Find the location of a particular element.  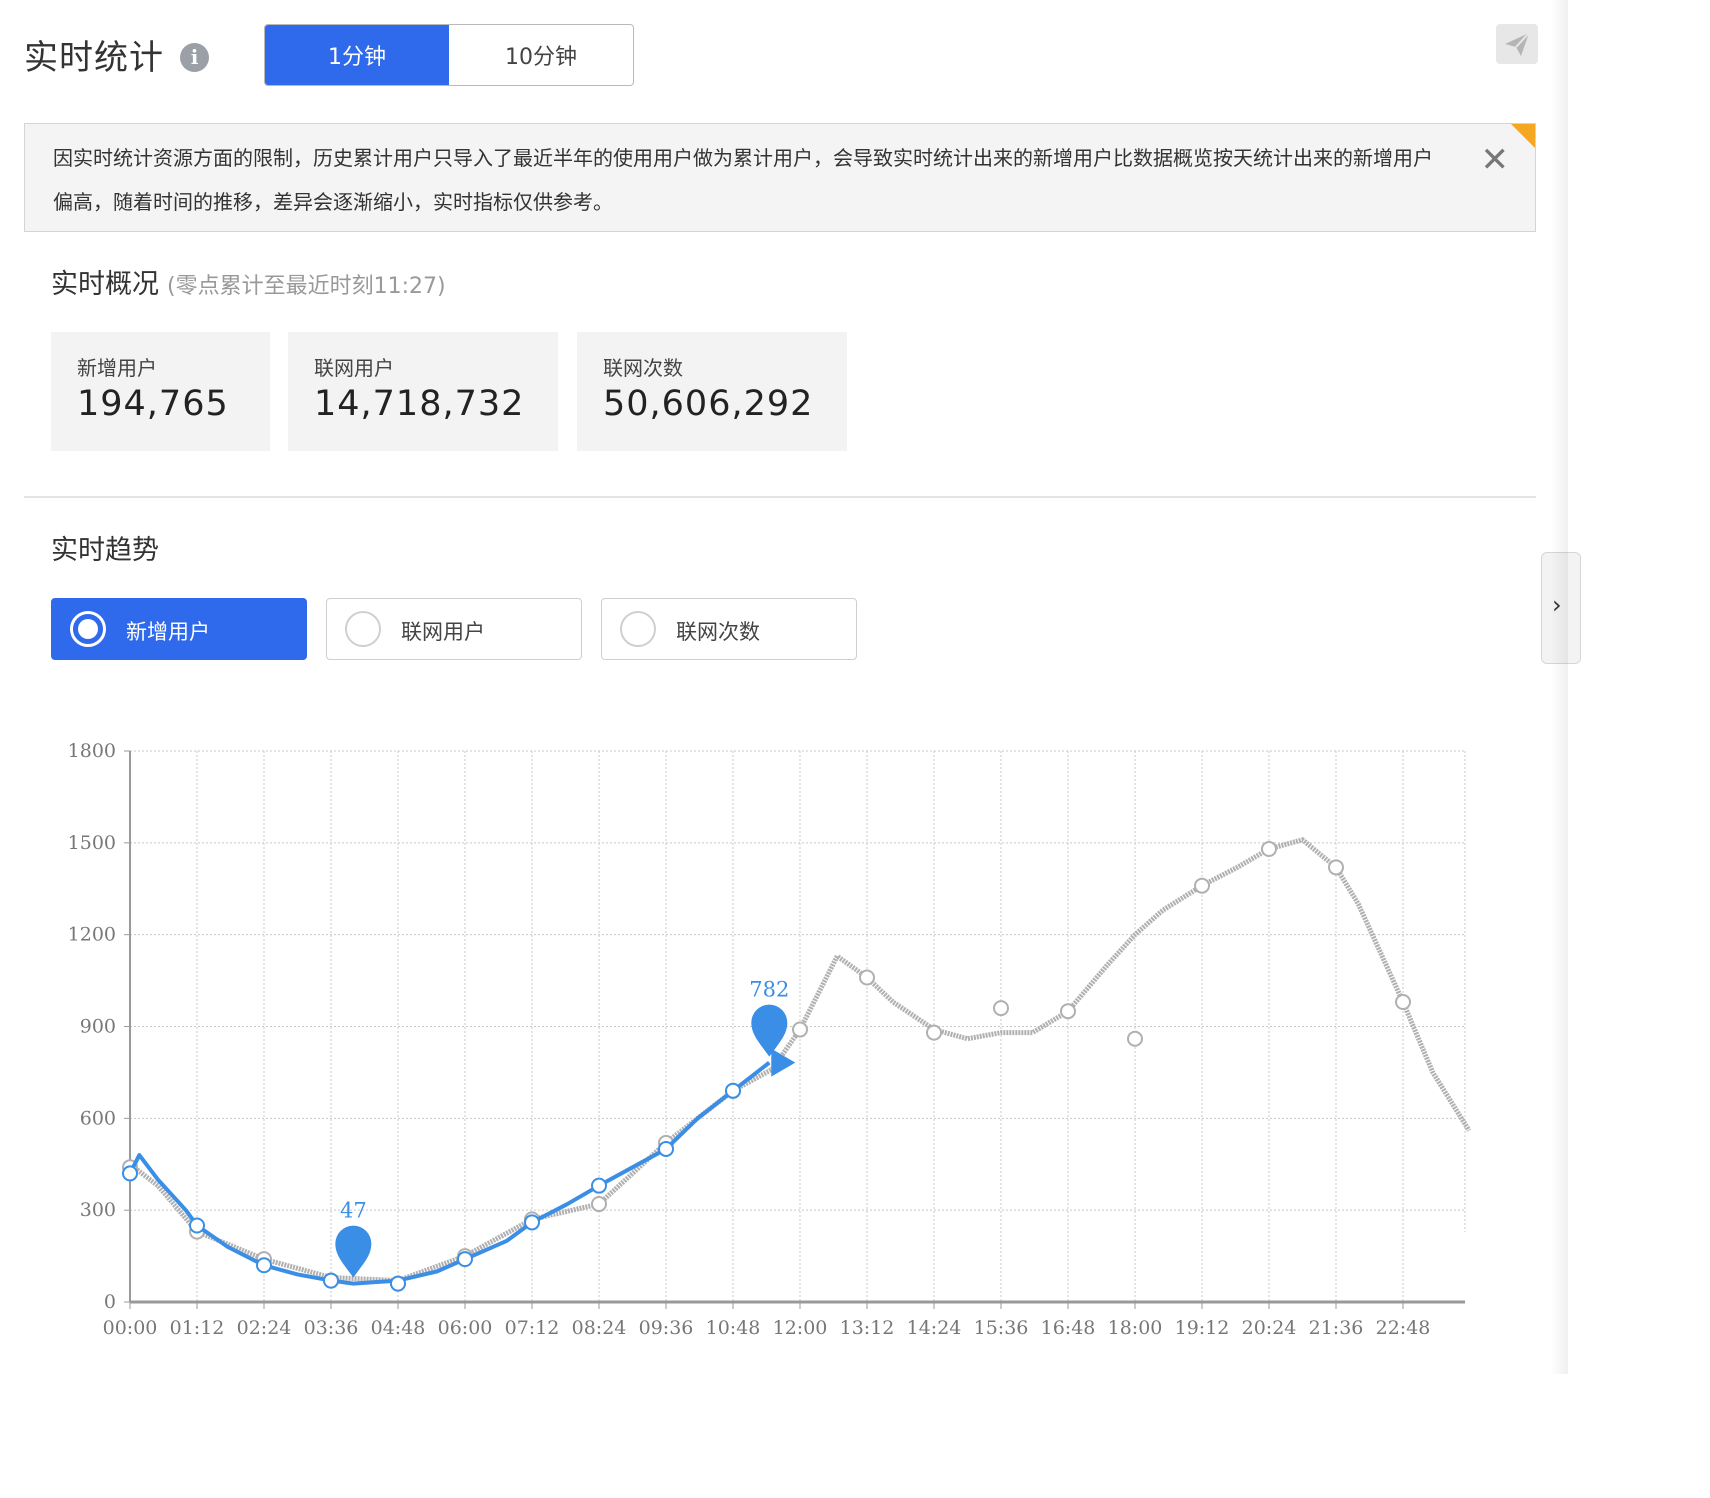

y-tick-label: 600 is located at coordinates (98, 1118).